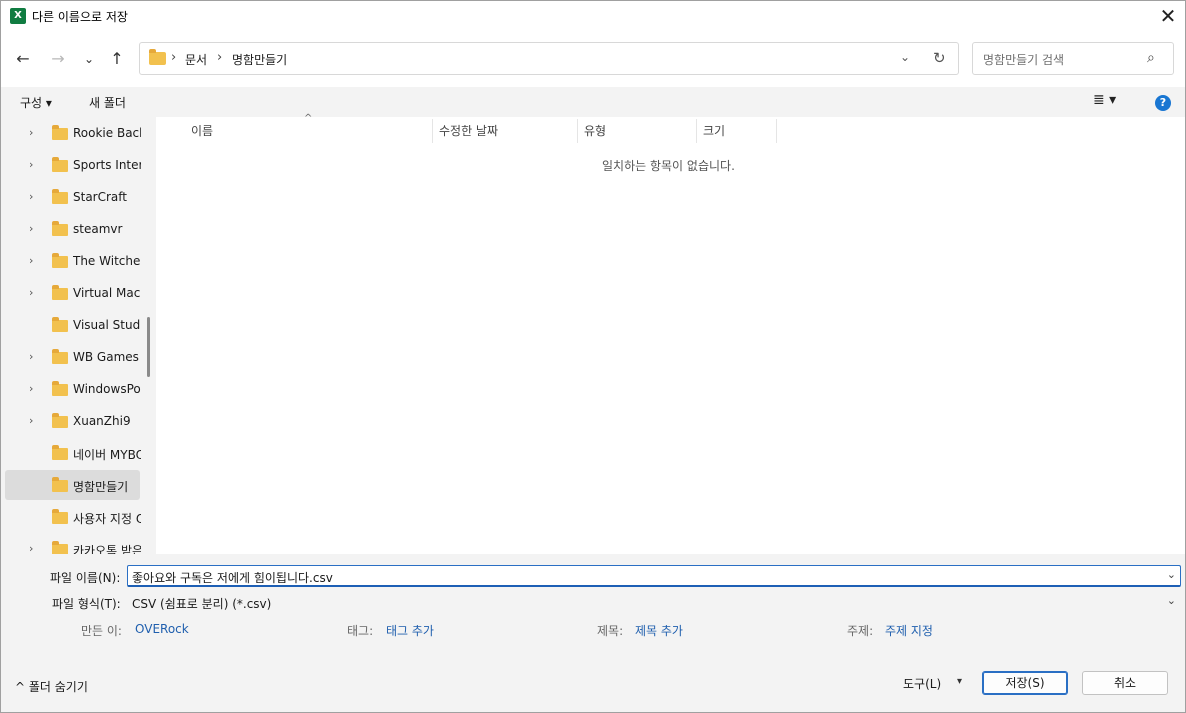  What do you see at coordinates (23, 59) in the screenshot?
I see `back-arrow-icon: ←` at bounding box center [23, 59].